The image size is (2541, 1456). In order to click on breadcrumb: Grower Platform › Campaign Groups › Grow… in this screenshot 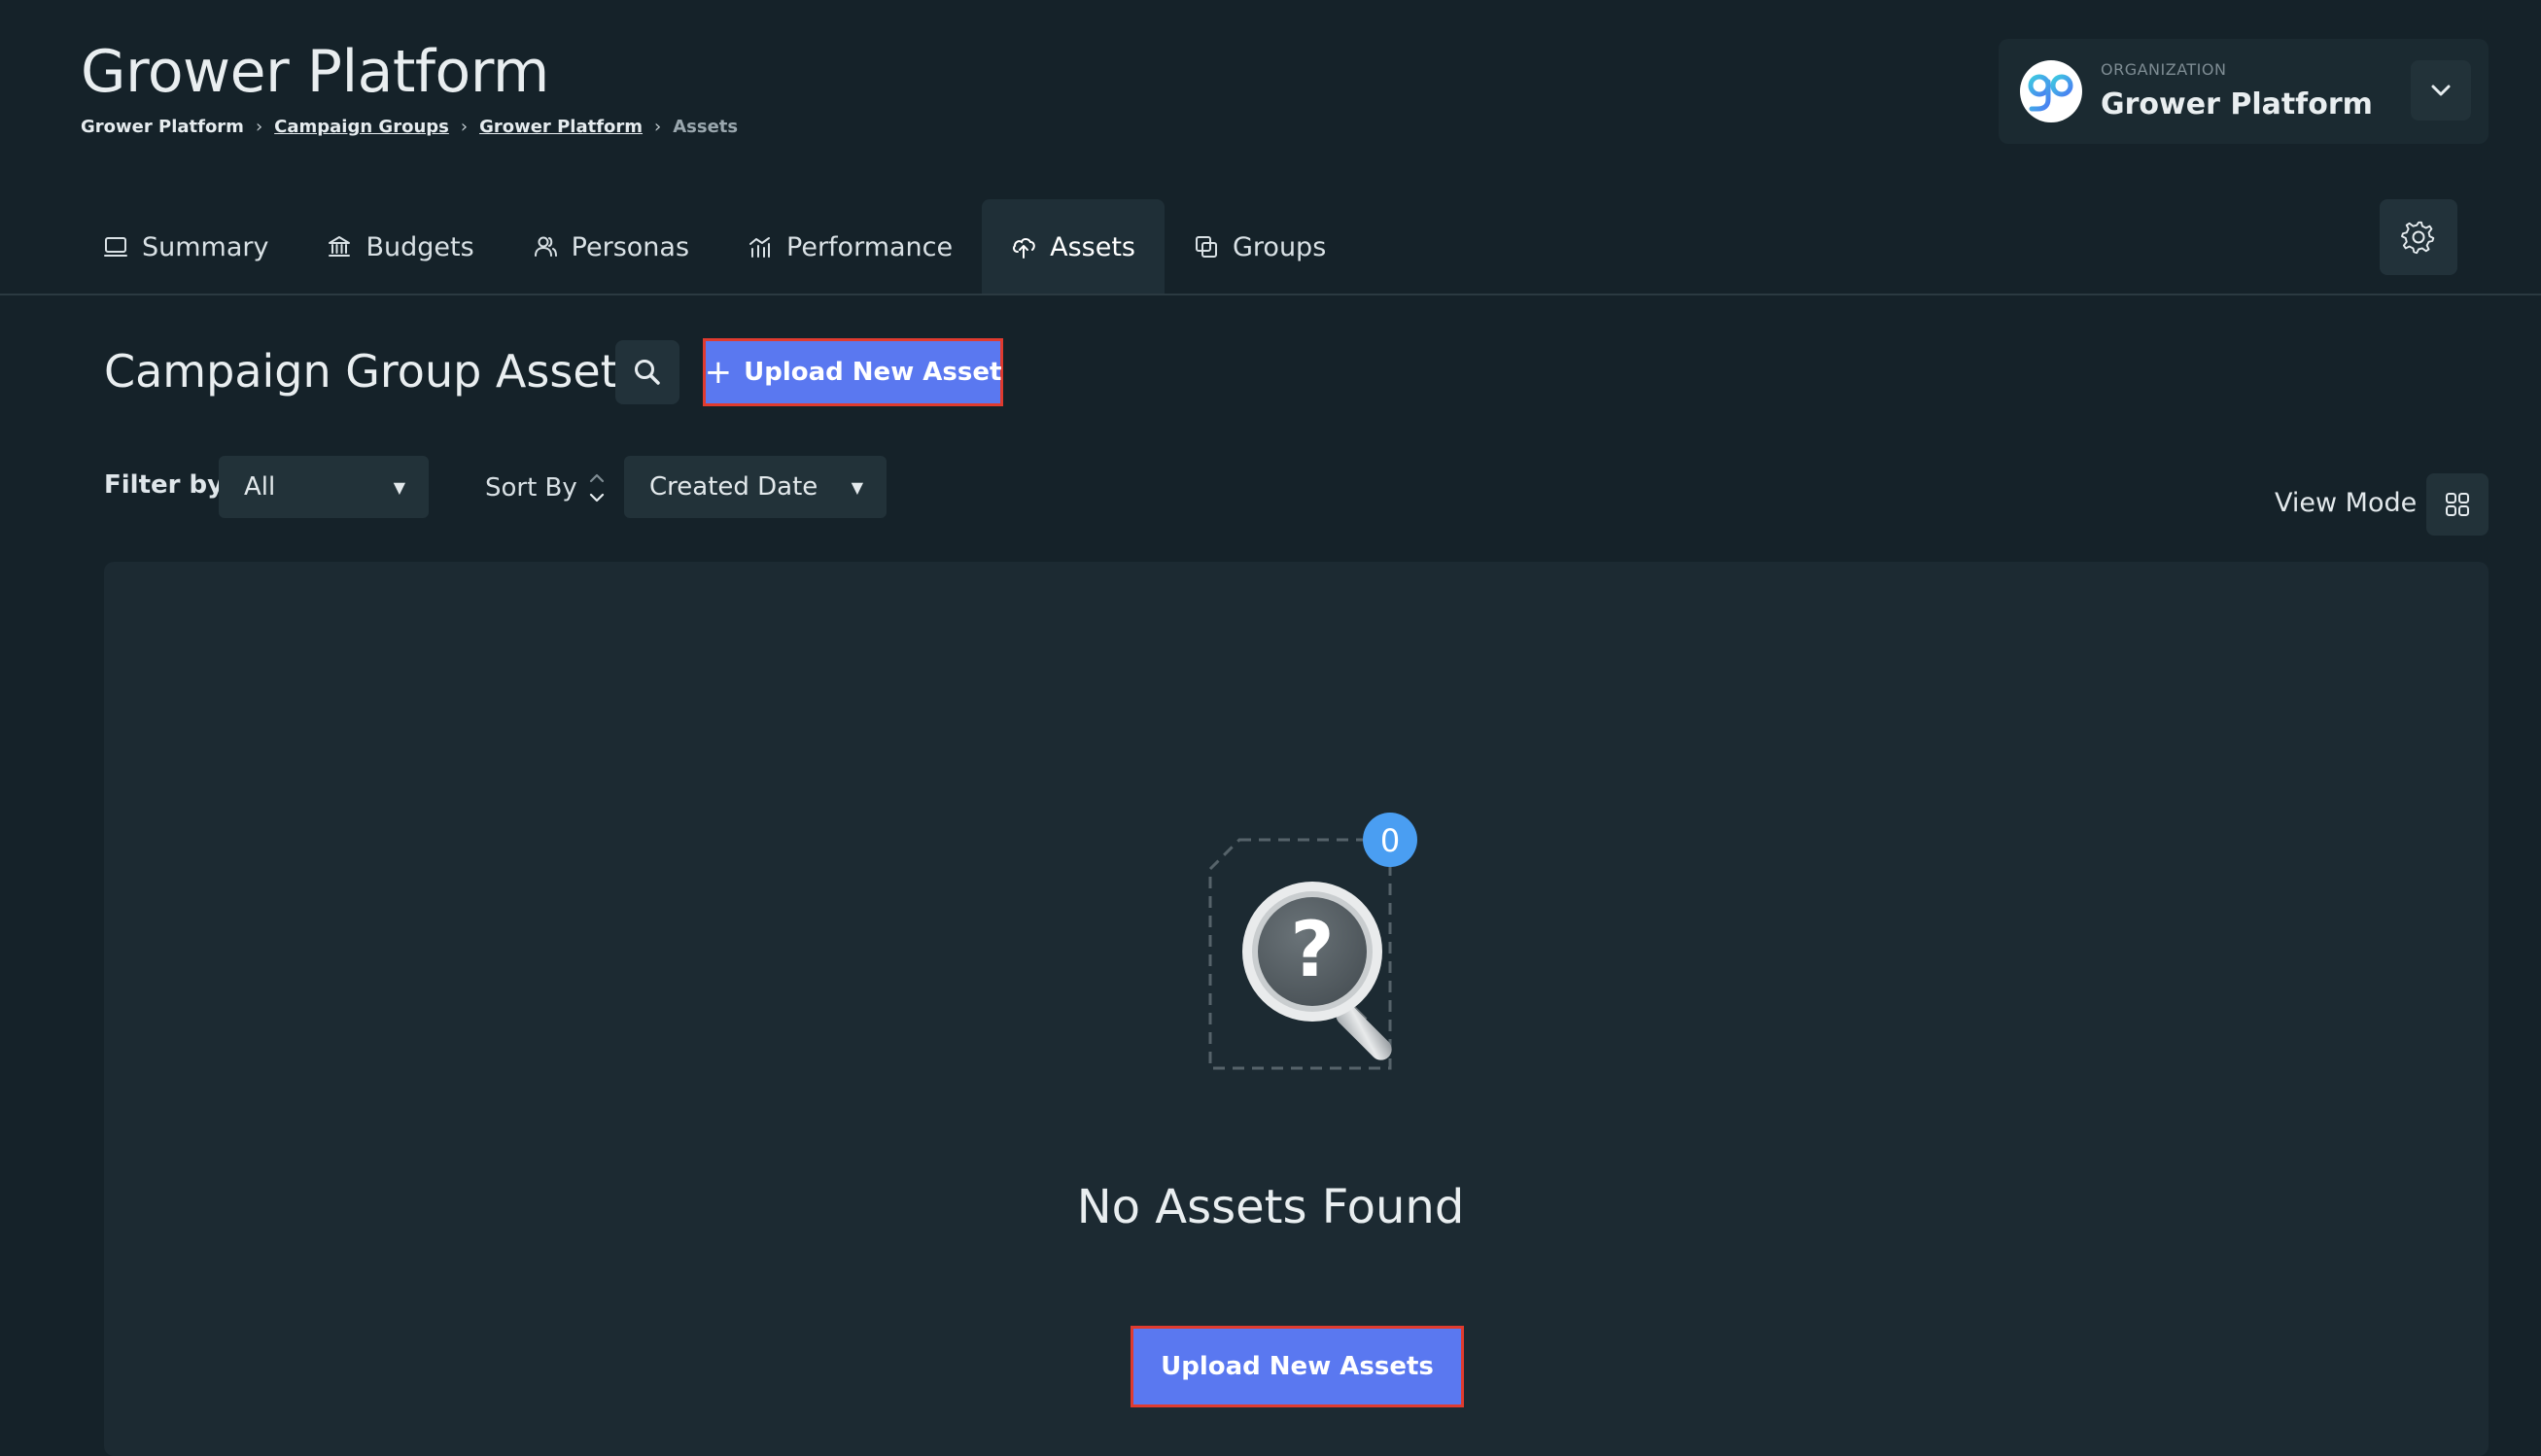, I will do `click(409, 127)`.